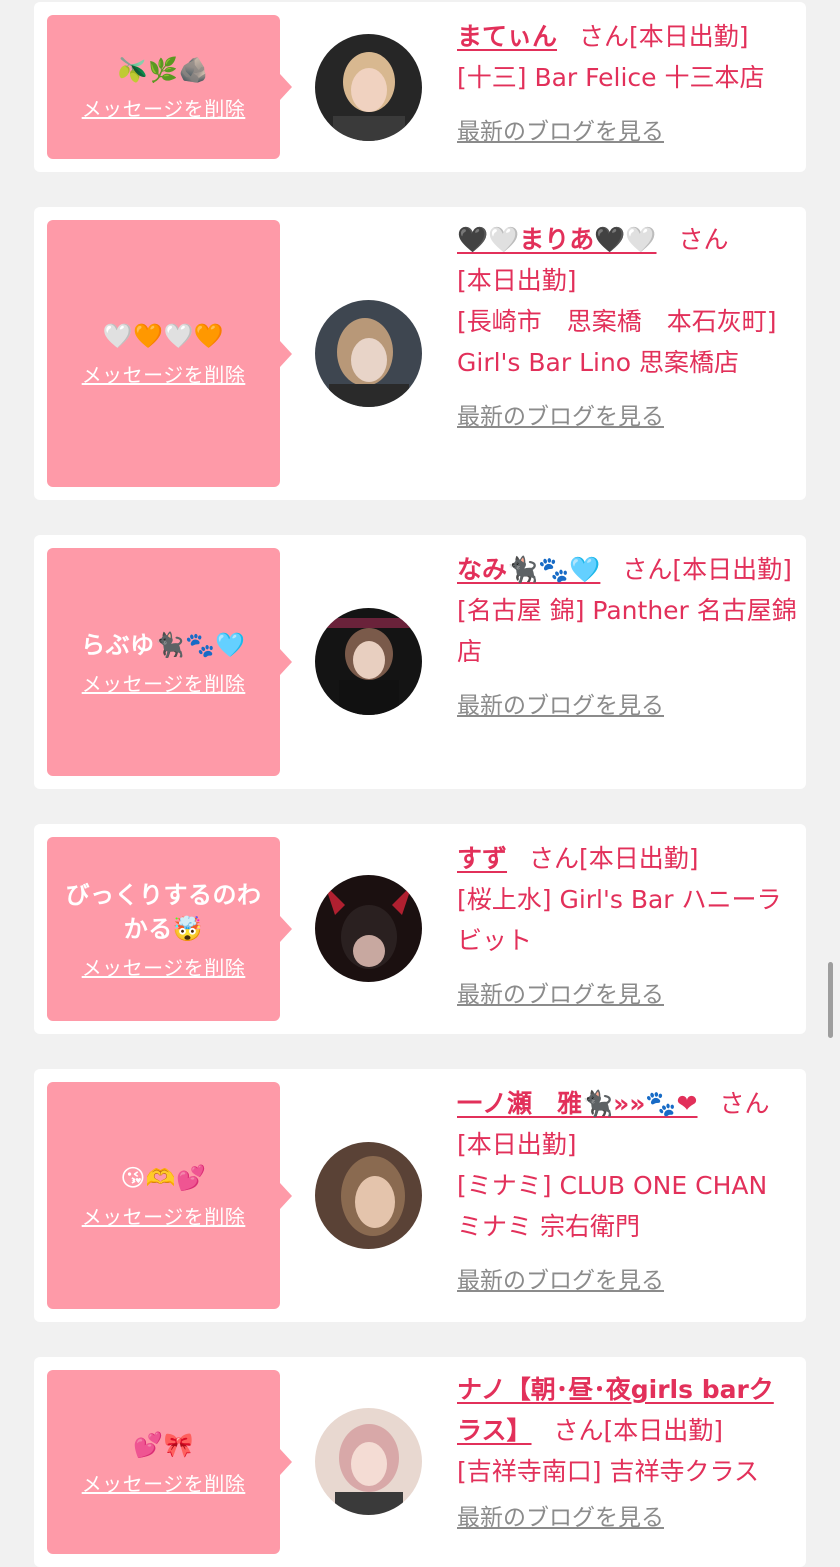  Describe the element at coordinates (619, 920) in the screenshot. I see `shop-name: [桜上水] Girl's Bar ハニーラビット` at that location.